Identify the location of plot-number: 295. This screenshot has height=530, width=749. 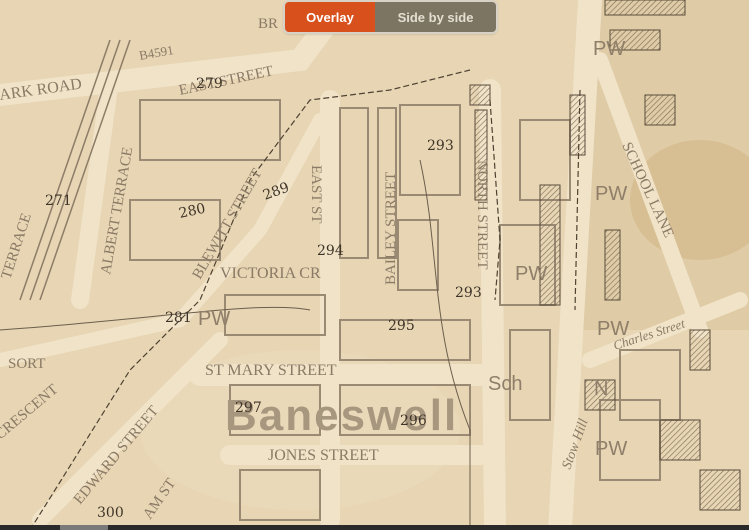
(401, 326).